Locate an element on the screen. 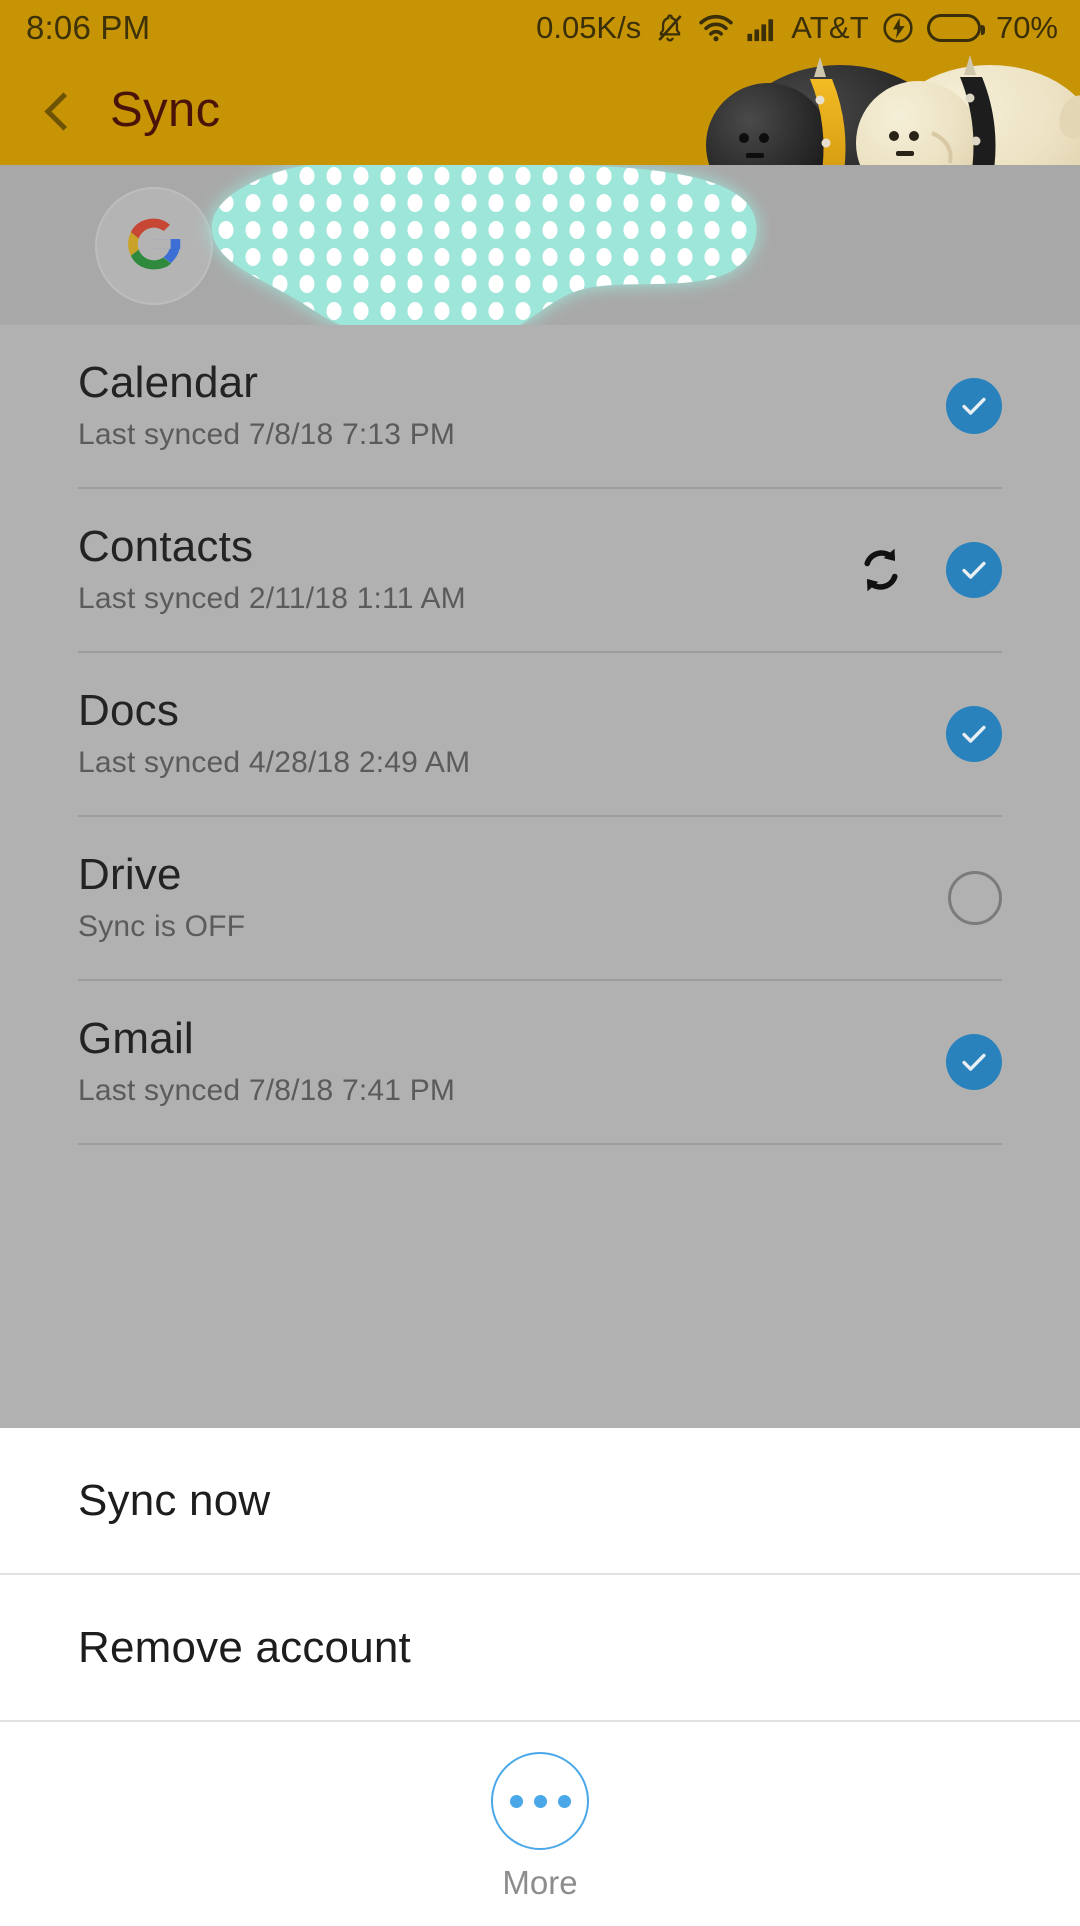  sync-item-title: Docs is located at coordinates (129, 710).